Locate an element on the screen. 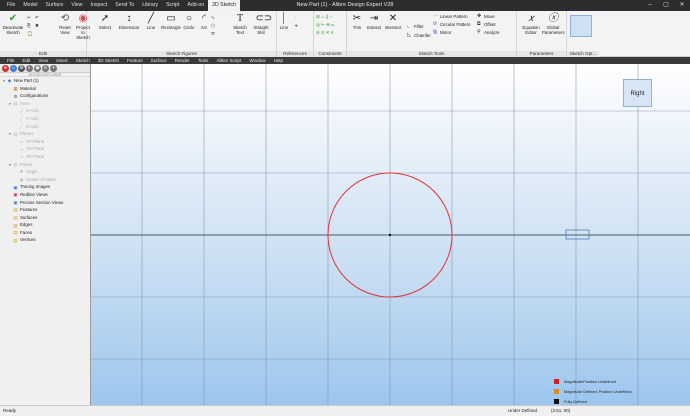 Image resolution: width=690 pixels, height=416 pixels. reset-view-button: ⟲ Reset View is located at coordinates (65, 24).